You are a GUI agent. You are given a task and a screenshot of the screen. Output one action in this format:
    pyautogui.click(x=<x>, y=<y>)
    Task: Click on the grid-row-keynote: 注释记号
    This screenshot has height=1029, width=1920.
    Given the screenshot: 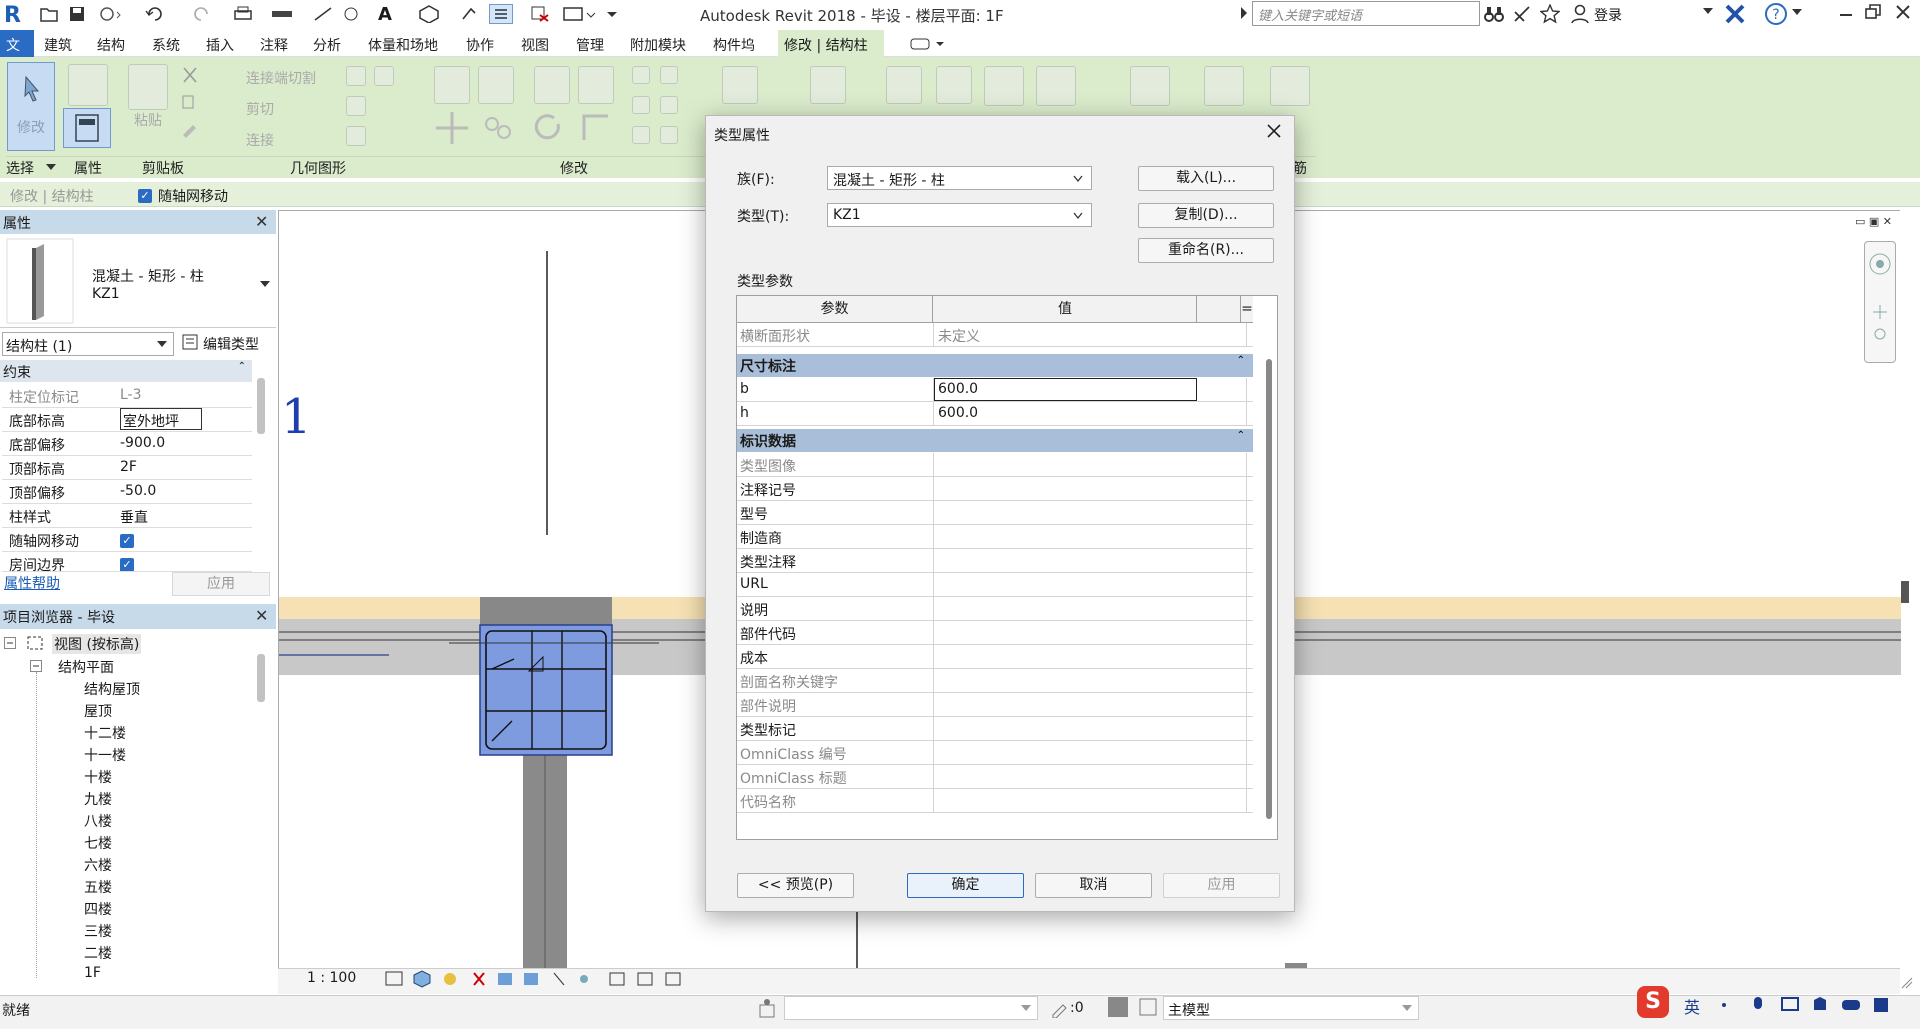 What is the action you would take?
    pyautogui.click(x=995, y=489)
    